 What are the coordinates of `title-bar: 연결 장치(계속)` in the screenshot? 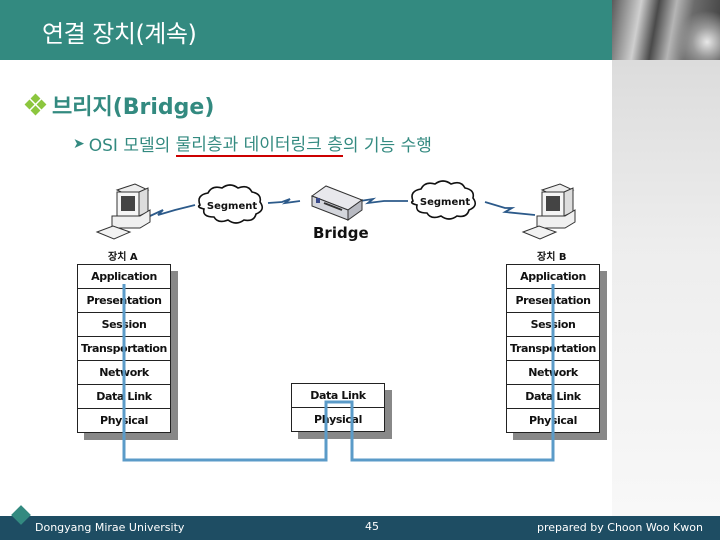 It's located at (306, 30).